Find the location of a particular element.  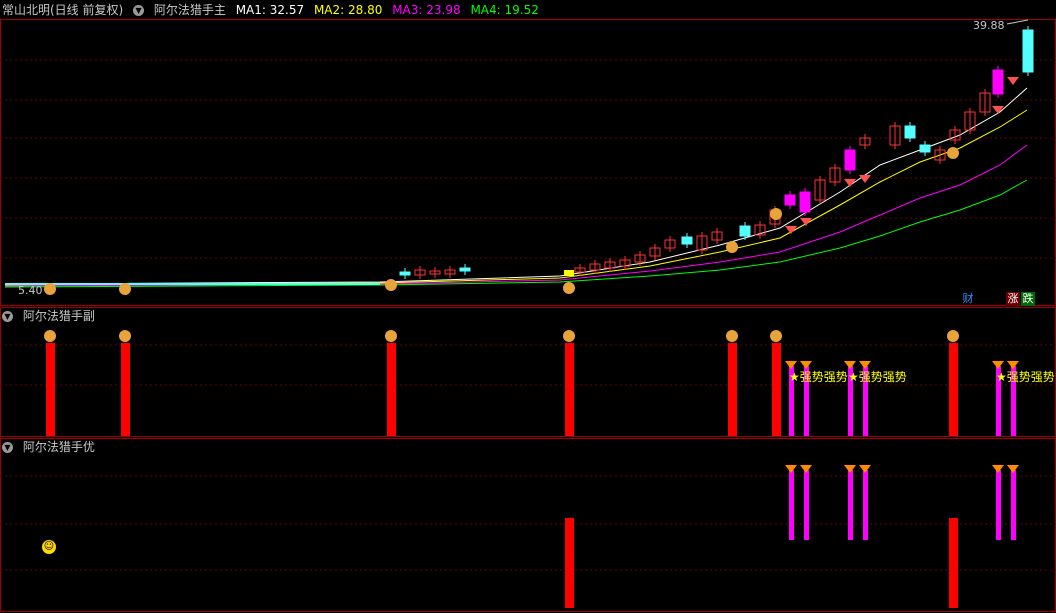

sub-panel-2-header: ▼ 阿尔法猎手优 is located at coordinates (51, 447).